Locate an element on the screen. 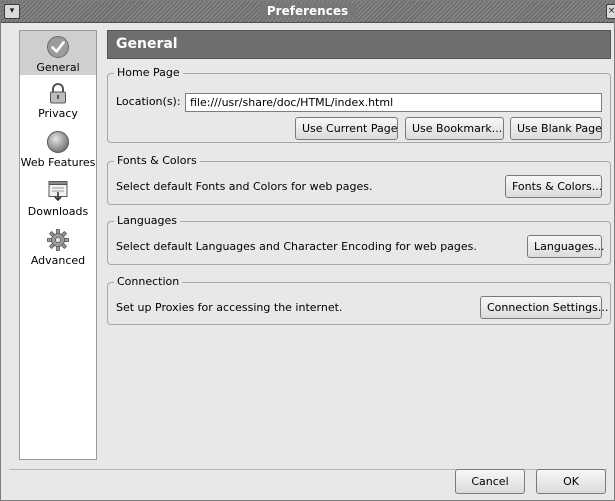 This screenshot has width=615, height=501. sidebar-item-privacy: Privacy is located at coordinates (58, 100).